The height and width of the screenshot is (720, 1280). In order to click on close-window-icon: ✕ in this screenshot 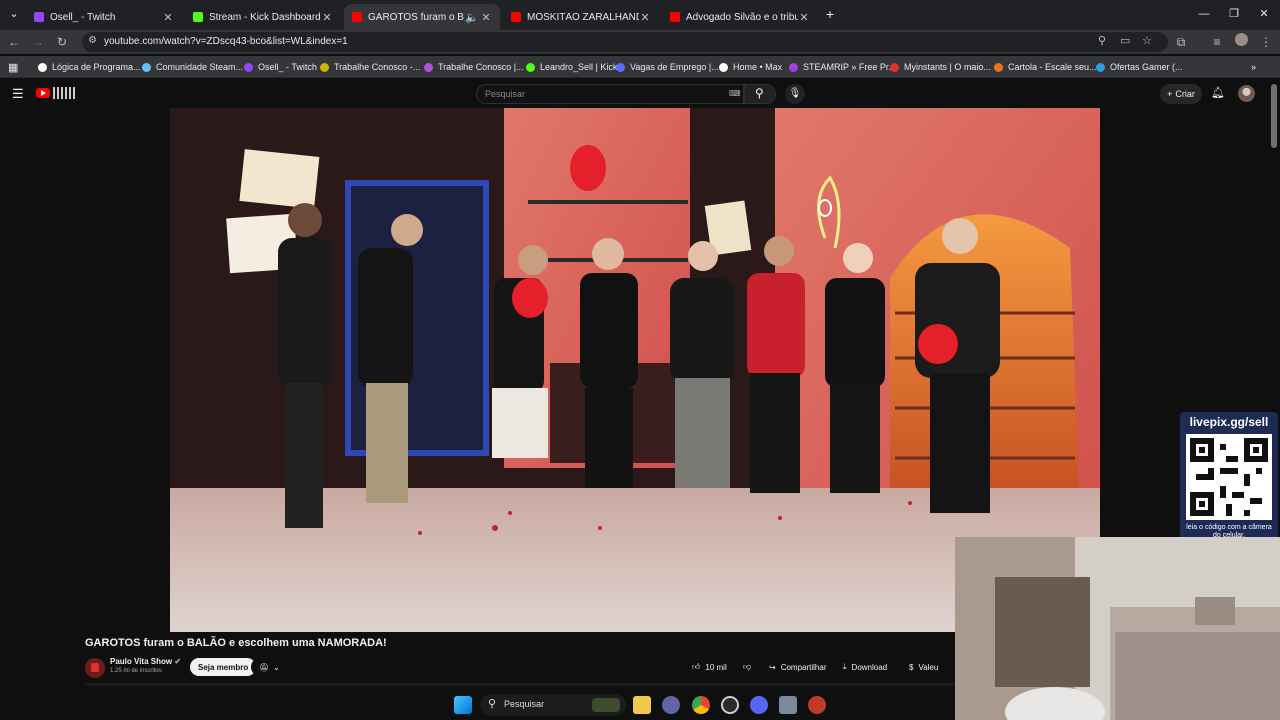, I will do `click(1264, 14)`.